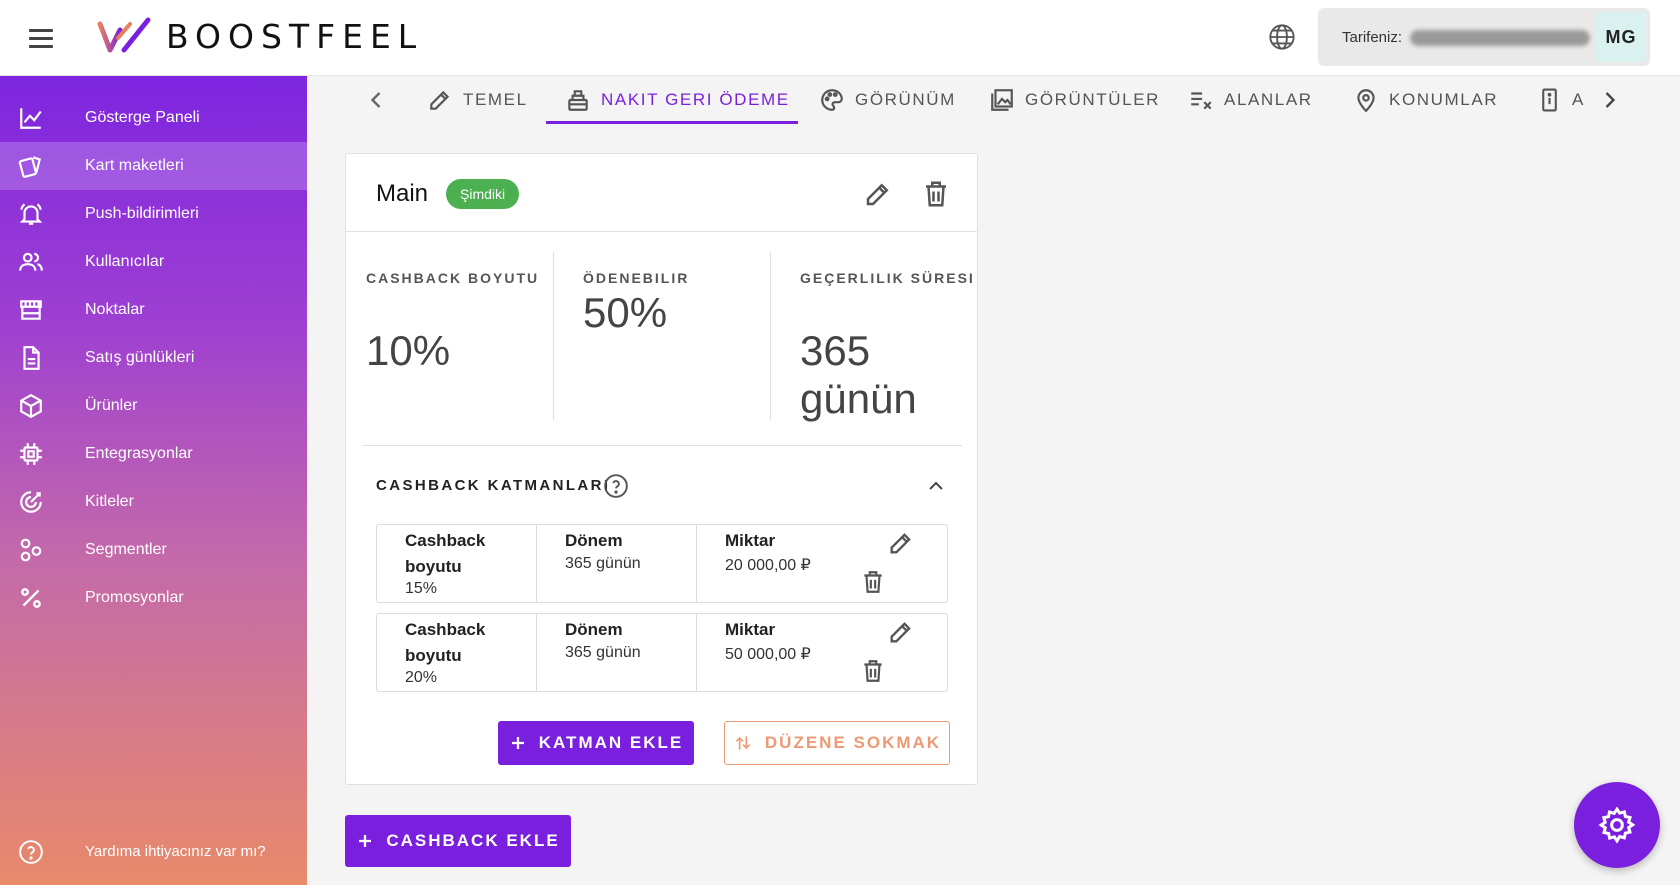 Image resolution: width=1680 pixels, height=885 pixels. Describe the element at coordinates (1444, 99) in the screenshot. I see `tab-label: KONUMLAR` at that location.